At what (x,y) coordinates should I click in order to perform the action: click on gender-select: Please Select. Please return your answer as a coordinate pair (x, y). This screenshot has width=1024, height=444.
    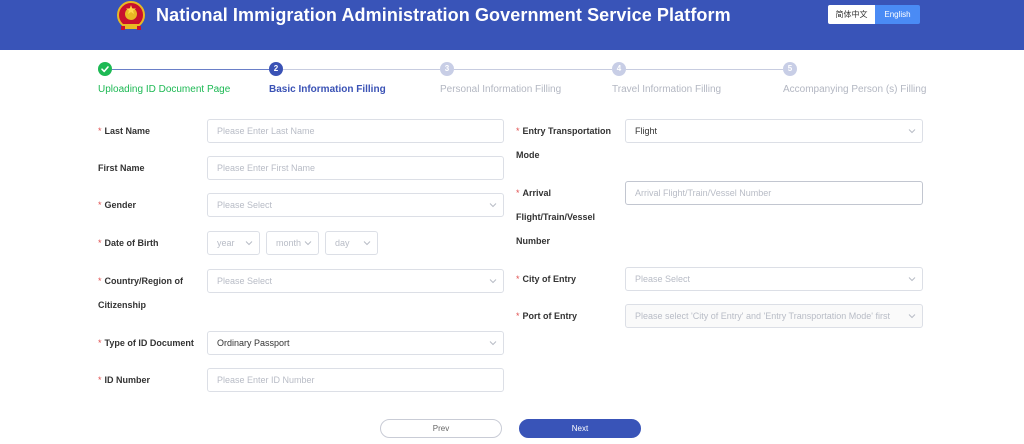
    Looking at the image, I should click on (355, 205).